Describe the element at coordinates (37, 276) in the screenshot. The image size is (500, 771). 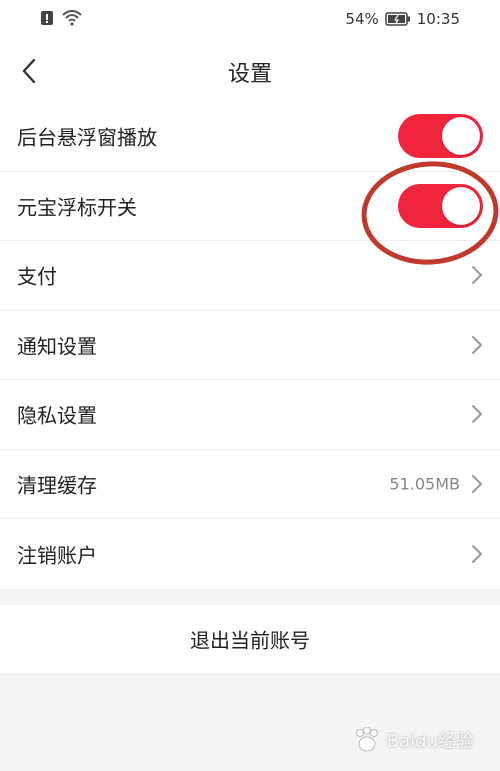
I see `settings-row-label: 支付` at that location.